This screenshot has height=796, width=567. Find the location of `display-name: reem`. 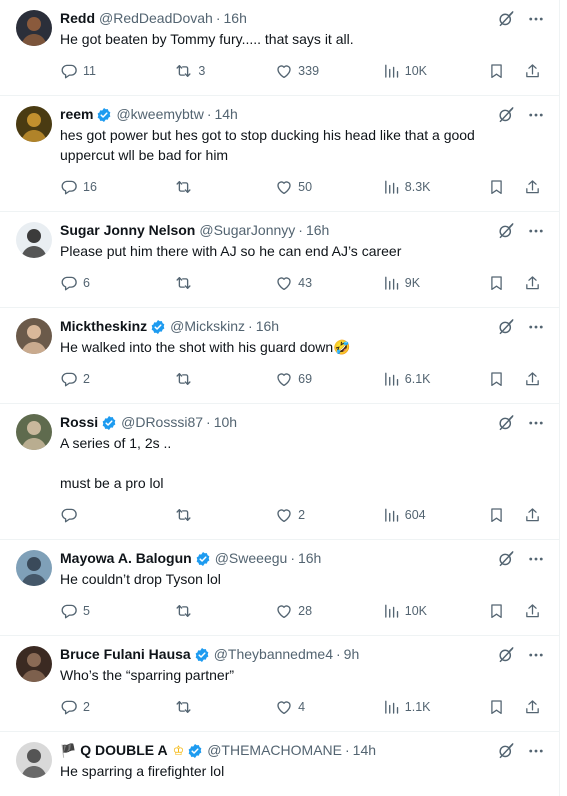

display-name: reem is located at coordinates (76, 114).